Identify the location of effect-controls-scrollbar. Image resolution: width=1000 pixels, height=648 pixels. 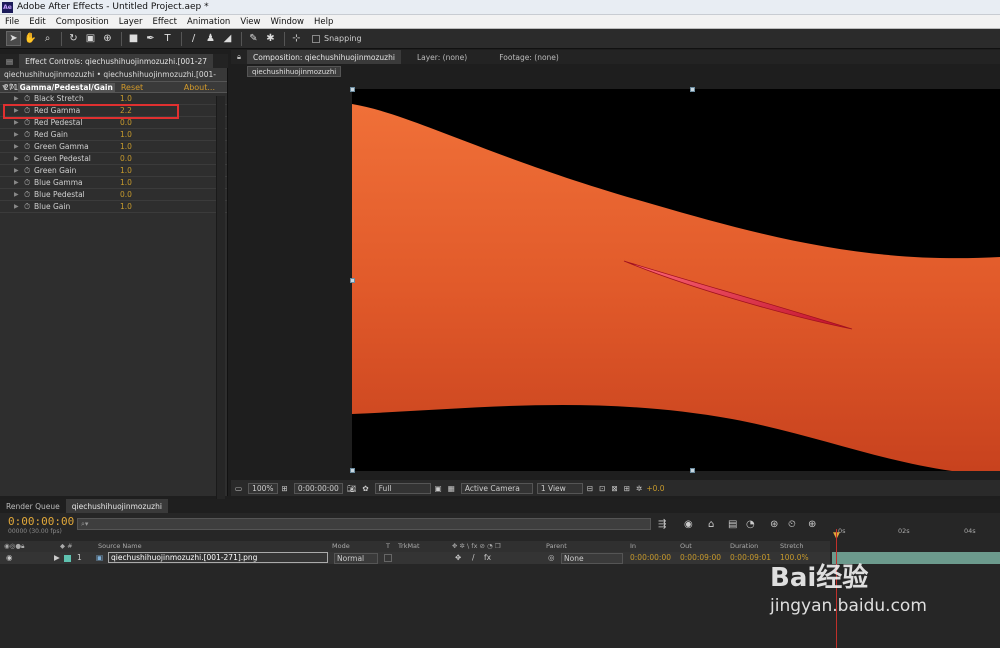
(220, 301).